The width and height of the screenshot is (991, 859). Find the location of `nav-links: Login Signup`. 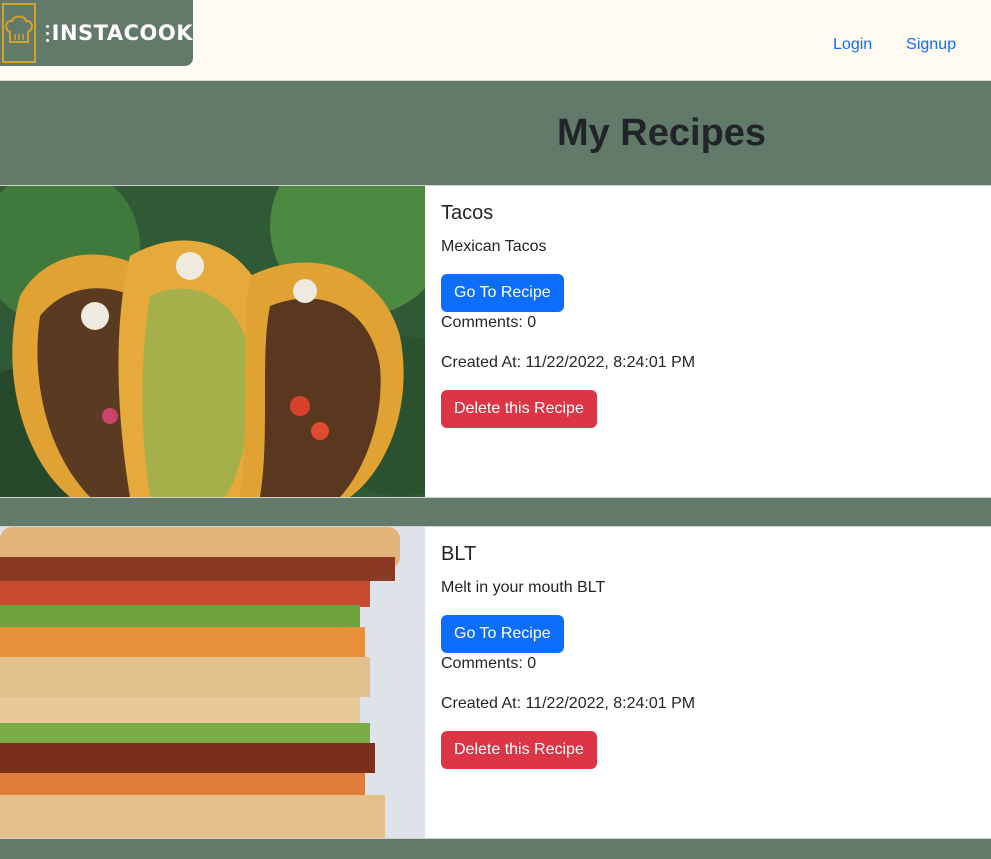

nav-links: Login Signup is located at coordinates (894, 45).